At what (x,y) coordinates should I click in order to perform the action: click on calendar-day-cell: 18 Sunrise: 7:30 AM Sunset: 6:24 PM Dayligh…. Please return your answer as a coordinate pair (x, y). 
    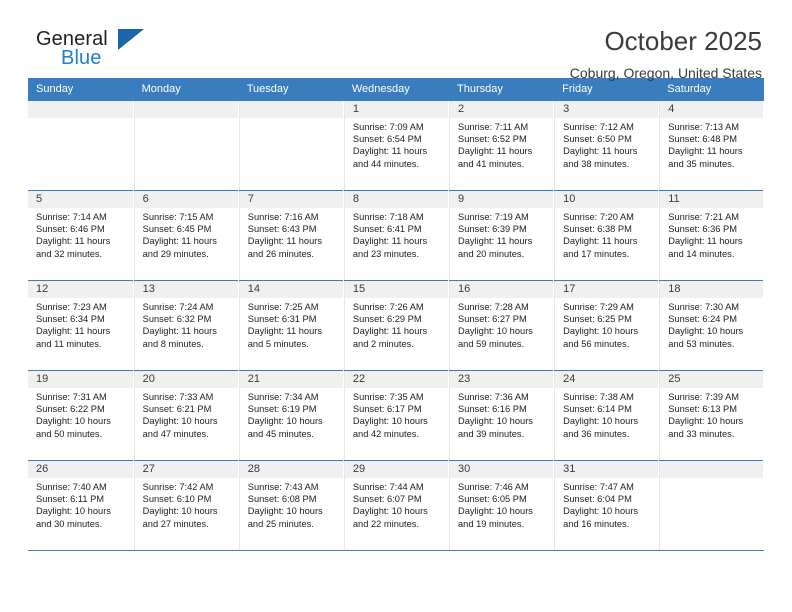
    Looking at the image, I should click on (711, 325).